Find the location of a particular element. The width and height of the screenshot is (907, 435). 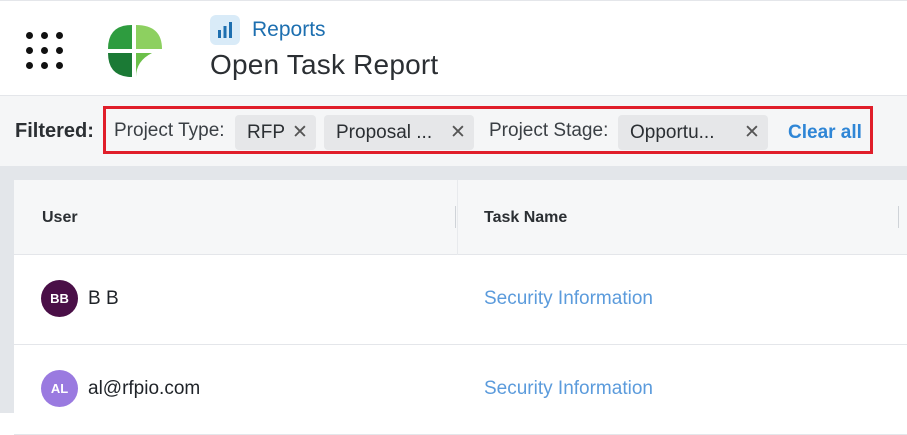

filter-chip-opportunity: Opportu... ✕ is located at coordinates (693, 132).